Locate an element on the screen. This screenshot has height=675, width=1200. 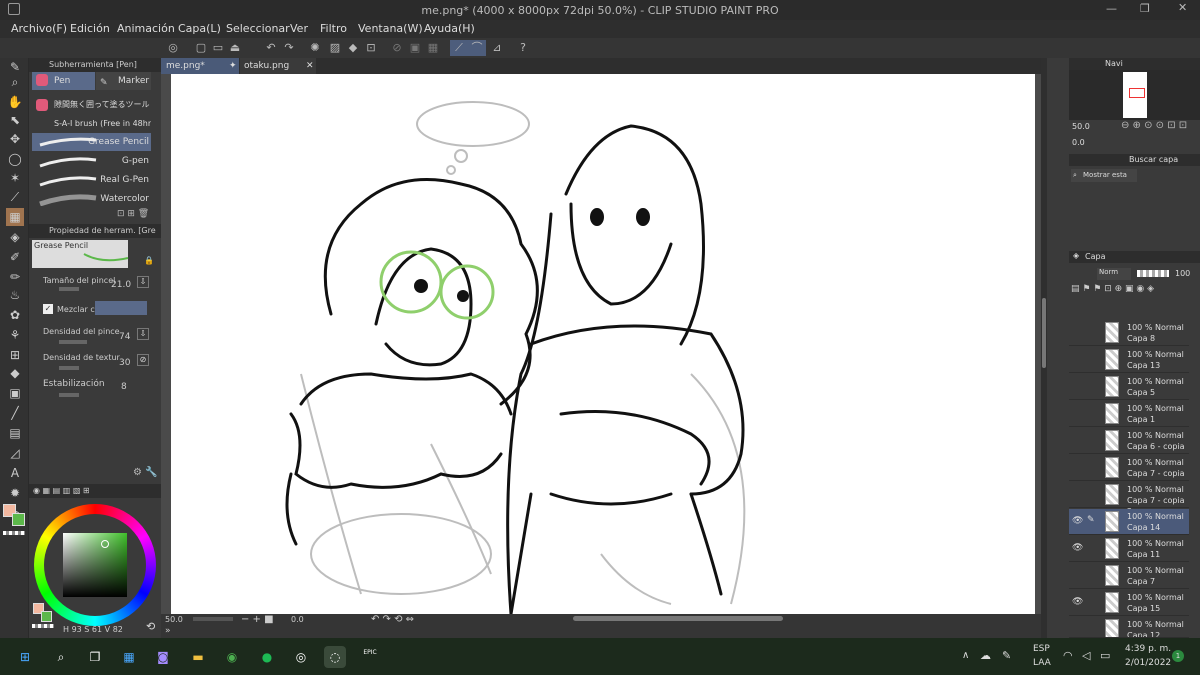
magic-wand-icon: ✶ is located at coordinates (15, 178).